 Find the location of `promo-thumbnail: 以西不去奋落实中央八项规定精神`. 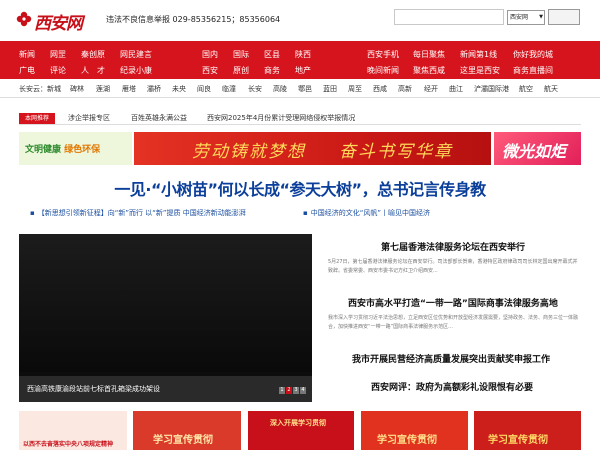

promo-thumbnail: 以西不去奋落实中央八项规定精神 is located at coordinates (73, 430).